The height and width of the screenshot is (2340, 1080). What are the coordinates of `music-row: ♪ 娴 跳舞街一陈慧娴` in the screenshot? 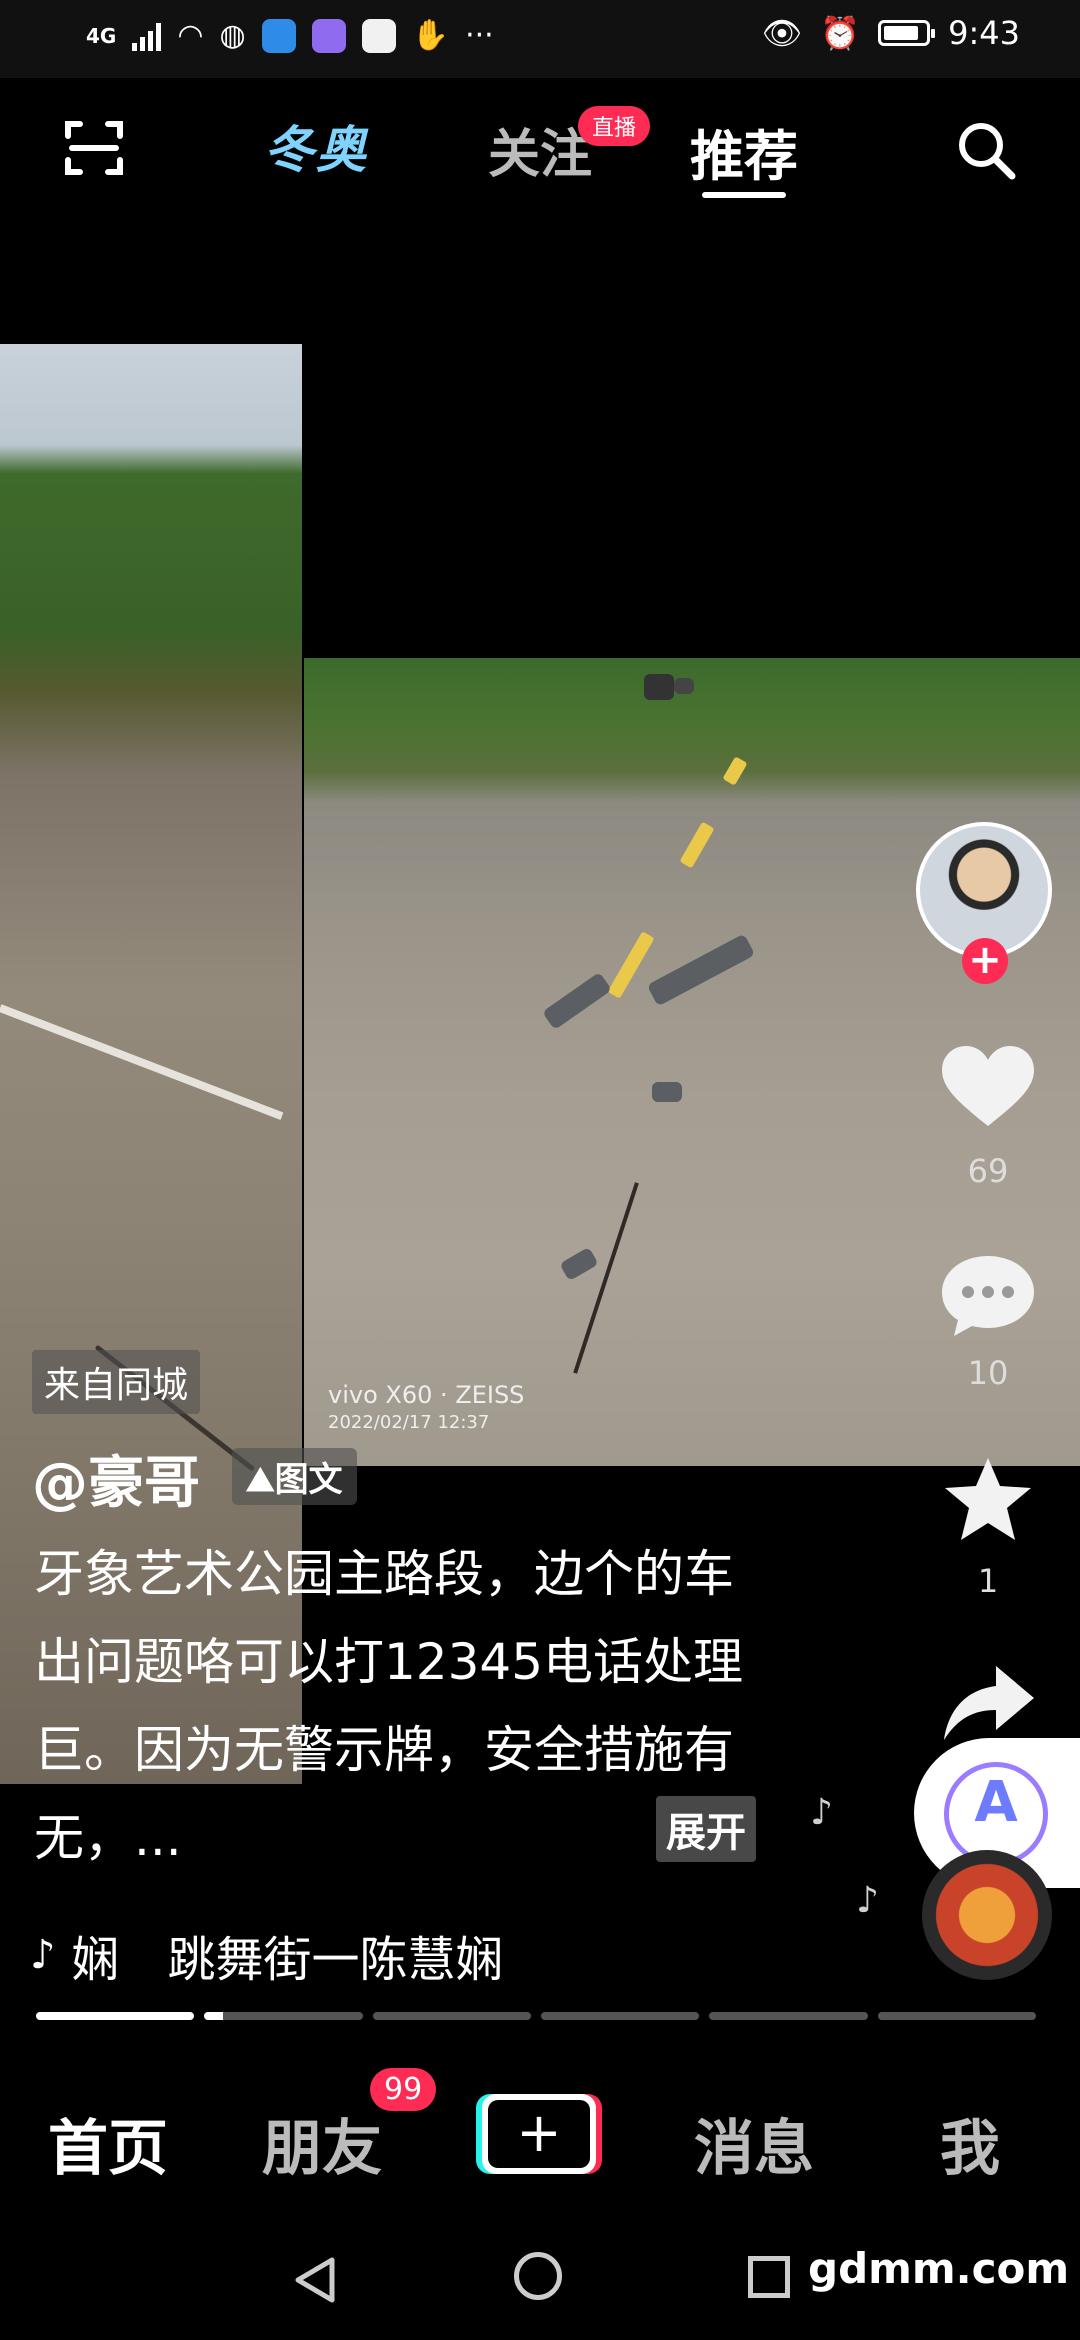 It's located at (310, 1955).